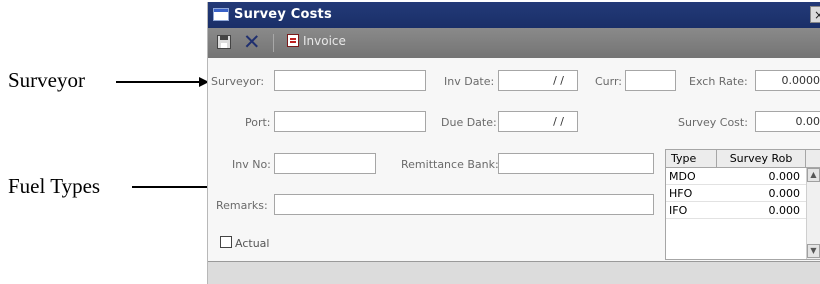 Image resolution: width=820 pixels, height=284 pixels. What do you see at coordinates (691, 159) in the screenshot?
I see `column-header-type: Type` at bounding box center [691, 159].